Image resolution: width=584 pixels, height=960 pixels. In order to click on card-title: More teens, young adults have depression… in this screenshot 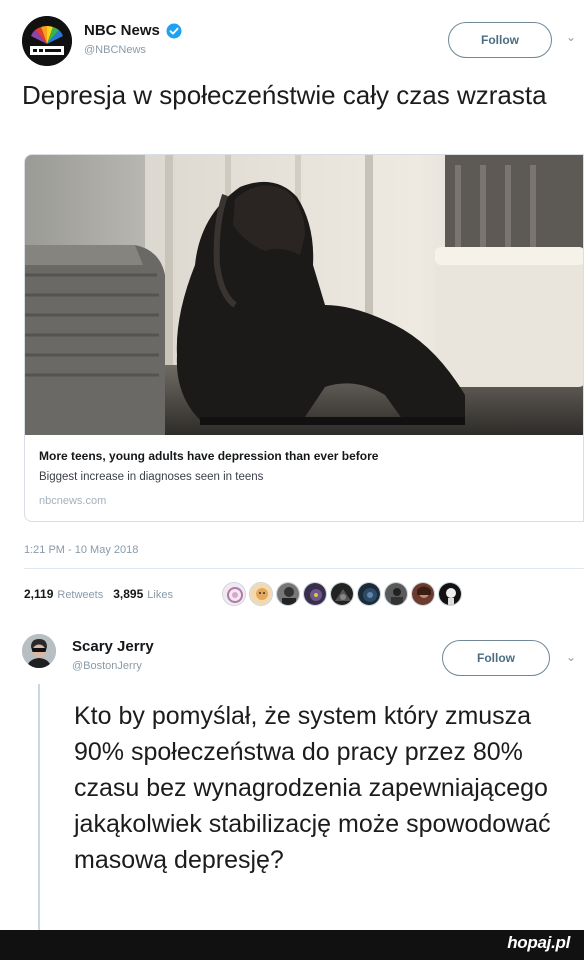, I will do `click(208, 456)`.